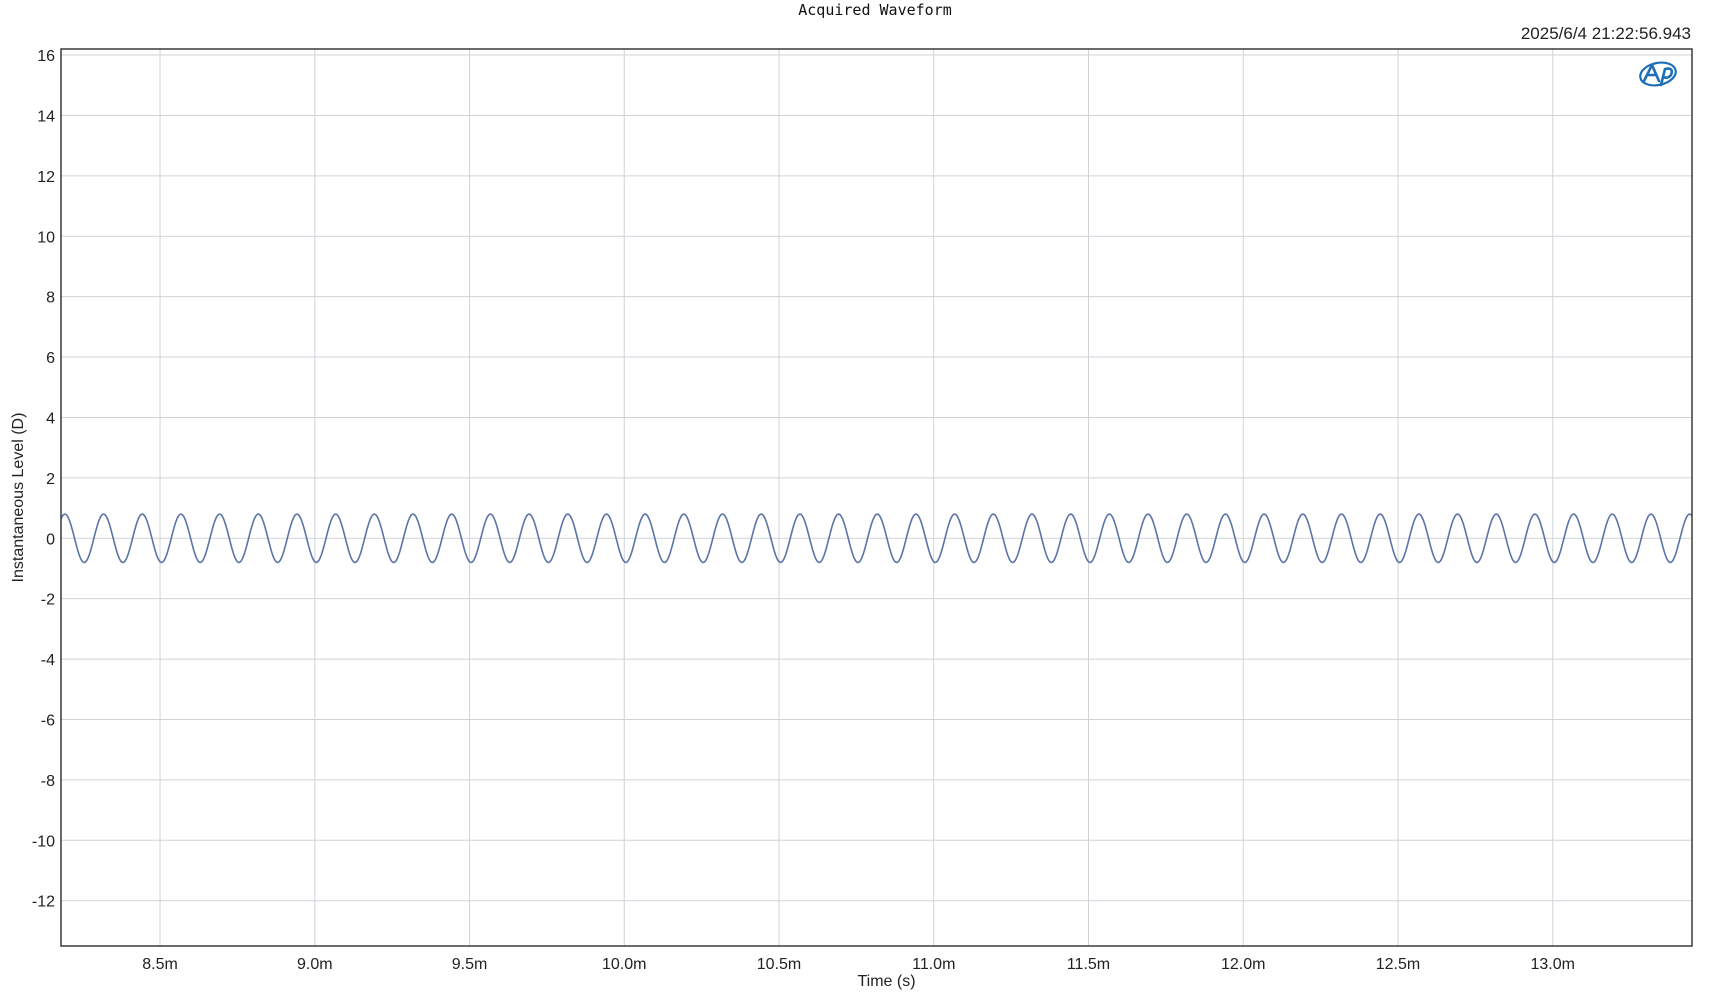 Image resolution: width=1731 pixels, height=995 pixels. Describe the element at coordinates (48, 660) in the screenshot. I see `y-tick-label: -4` at that location.